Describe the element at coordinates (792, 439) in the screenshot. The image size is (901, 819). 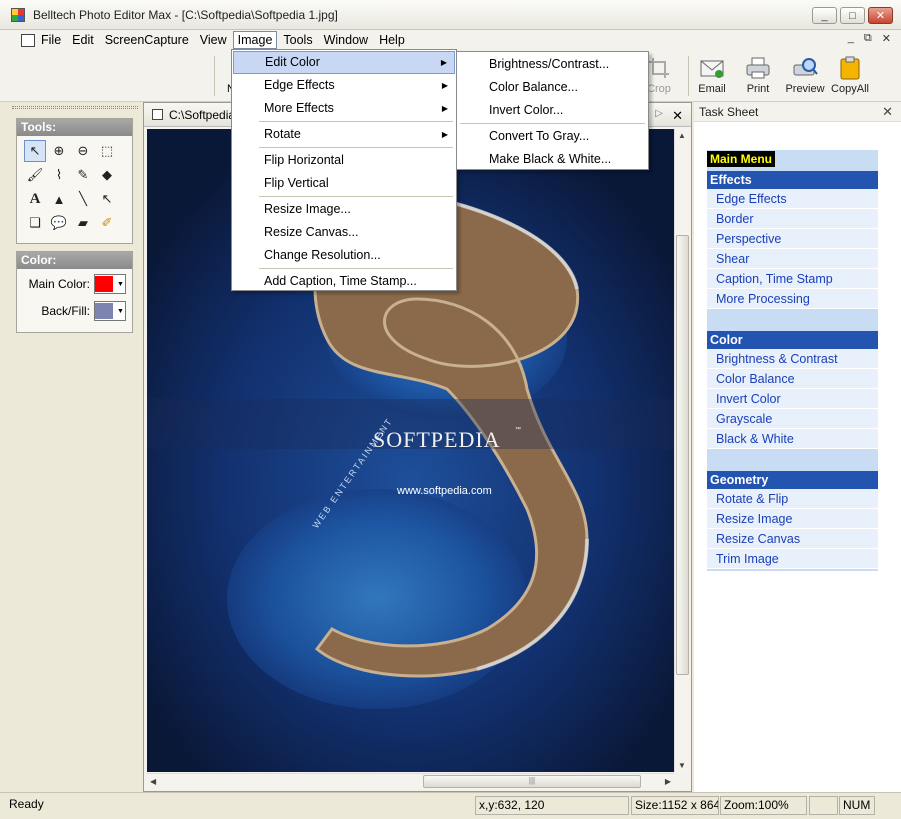
I see `task-link-black-white: Black & White` at that location.